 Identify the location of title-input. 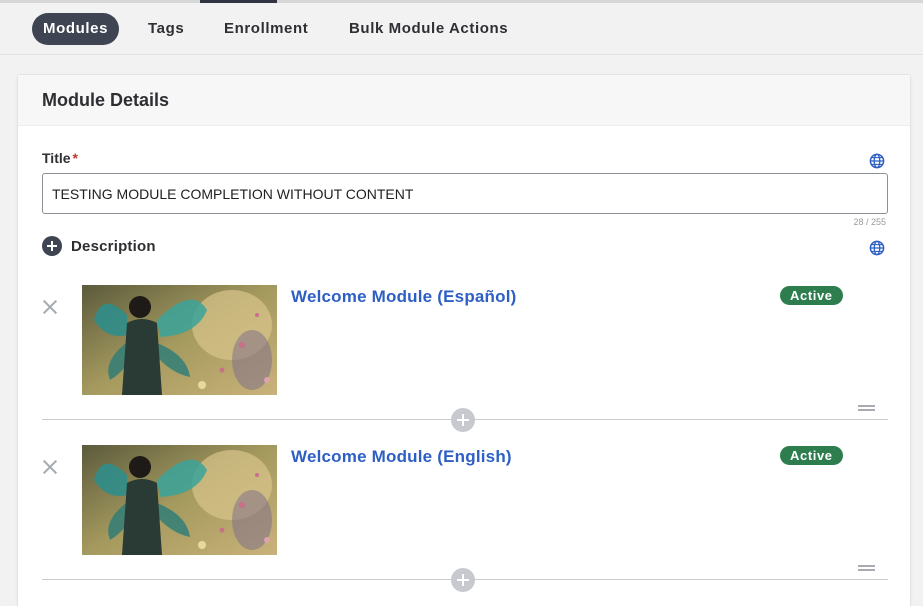
(465, 193).